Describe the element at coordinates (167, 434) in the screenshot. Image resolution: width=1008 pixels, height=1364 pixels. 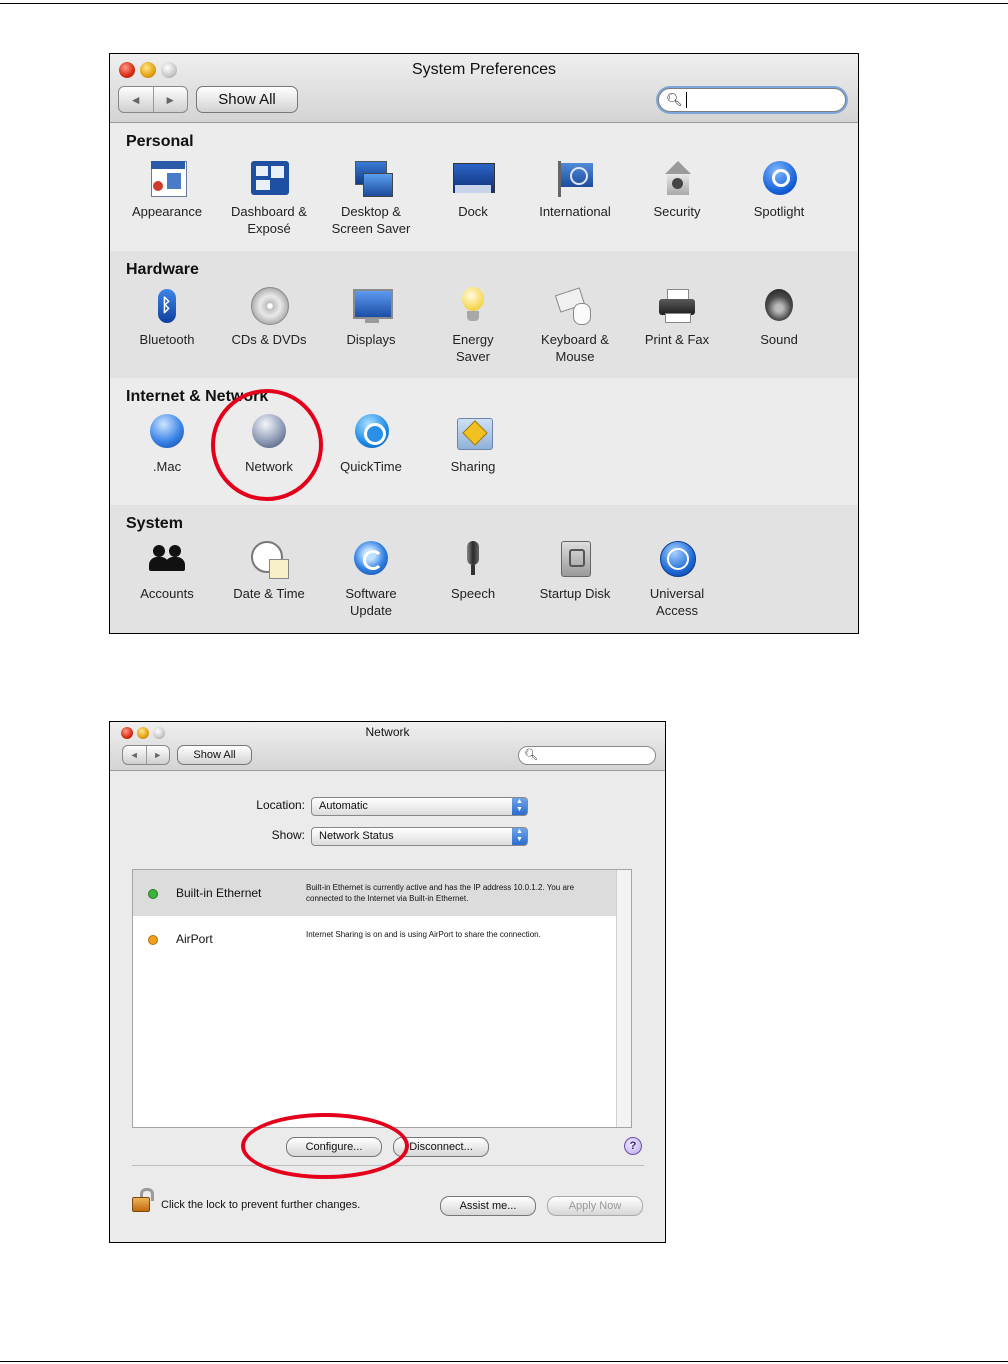
I see `dotmac-globe-icon` at that location.